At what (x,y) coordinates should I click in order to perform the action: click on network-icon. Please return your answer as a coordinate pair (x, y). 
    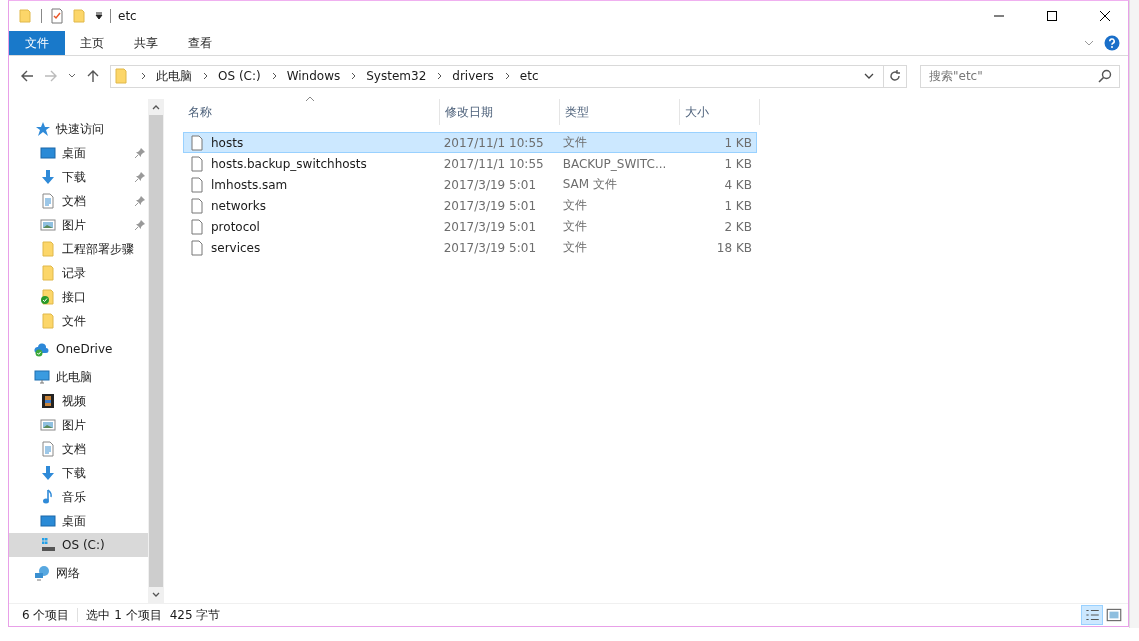
    Looking at the image, I should click on (42, 573).